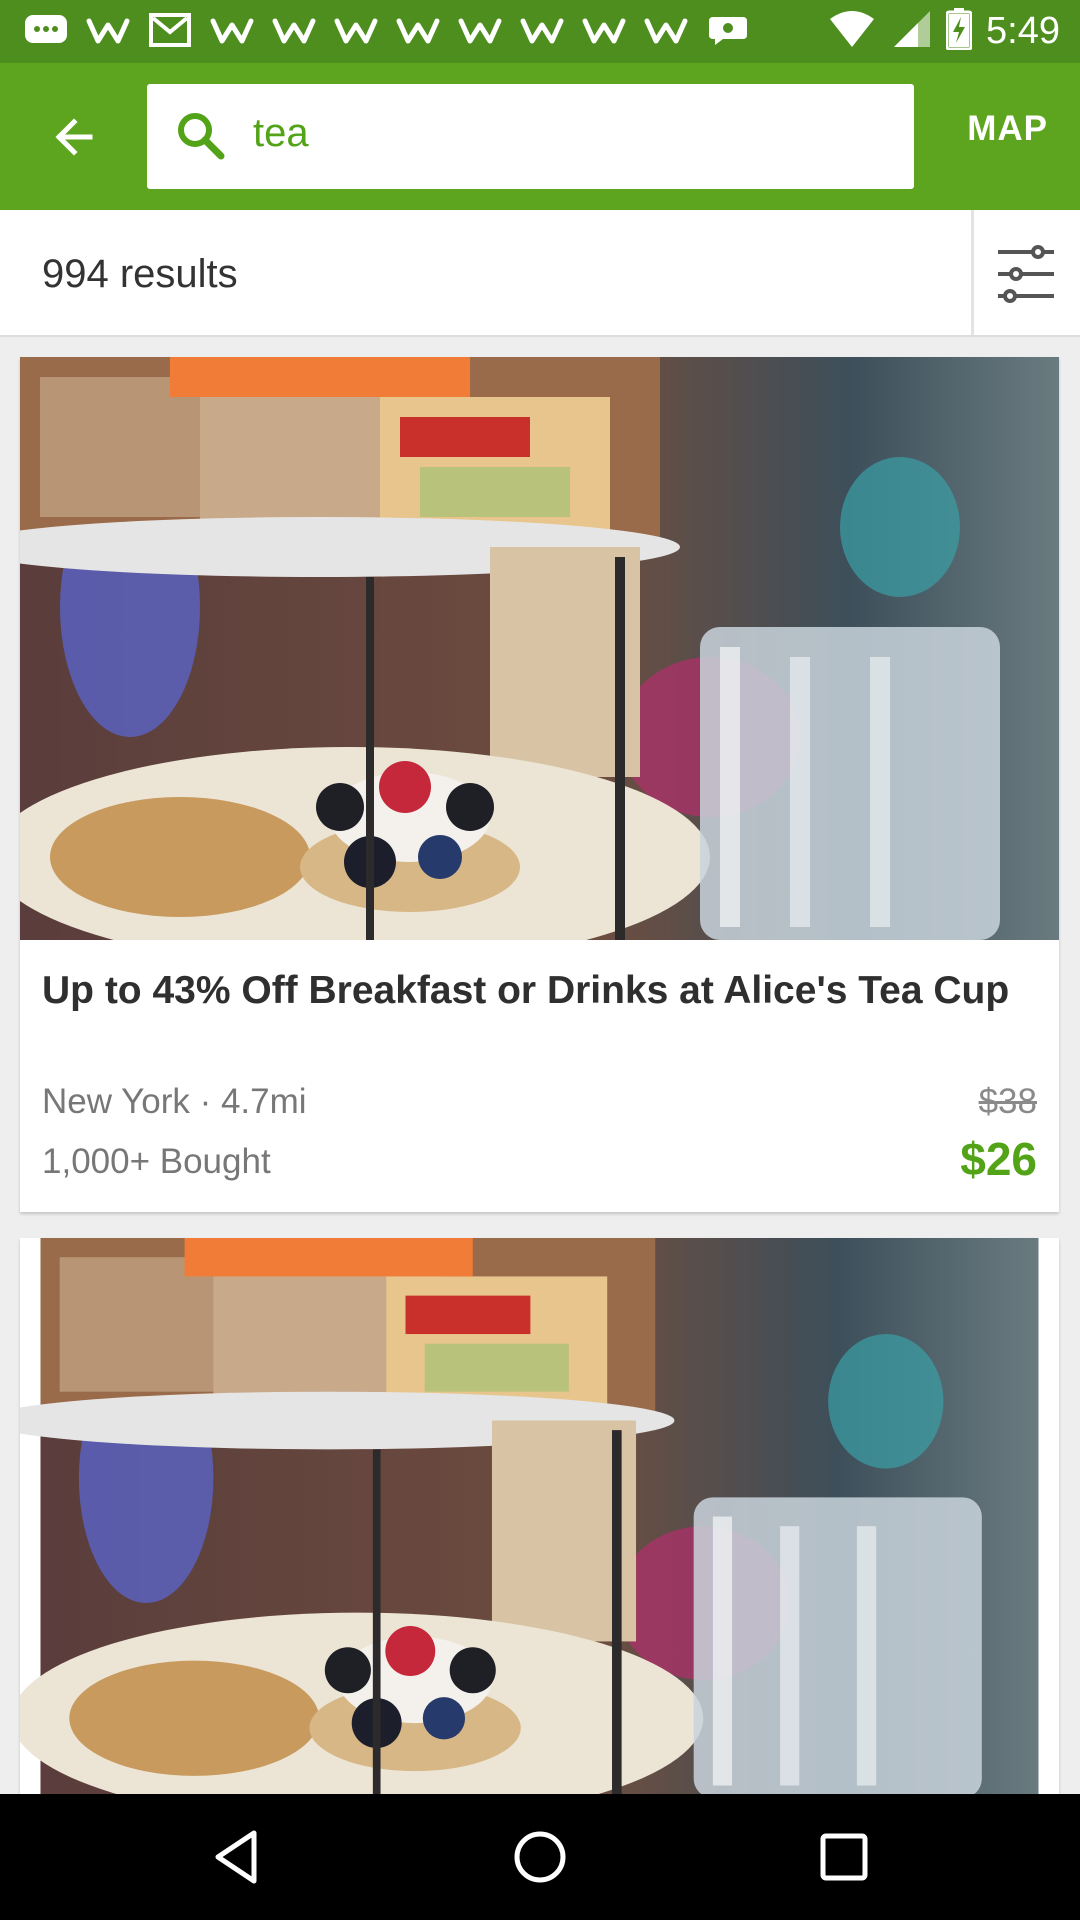 The width and height of the screenshot is (1080, 1920). I want to click on system-status: 5:49, so click(944, 31).